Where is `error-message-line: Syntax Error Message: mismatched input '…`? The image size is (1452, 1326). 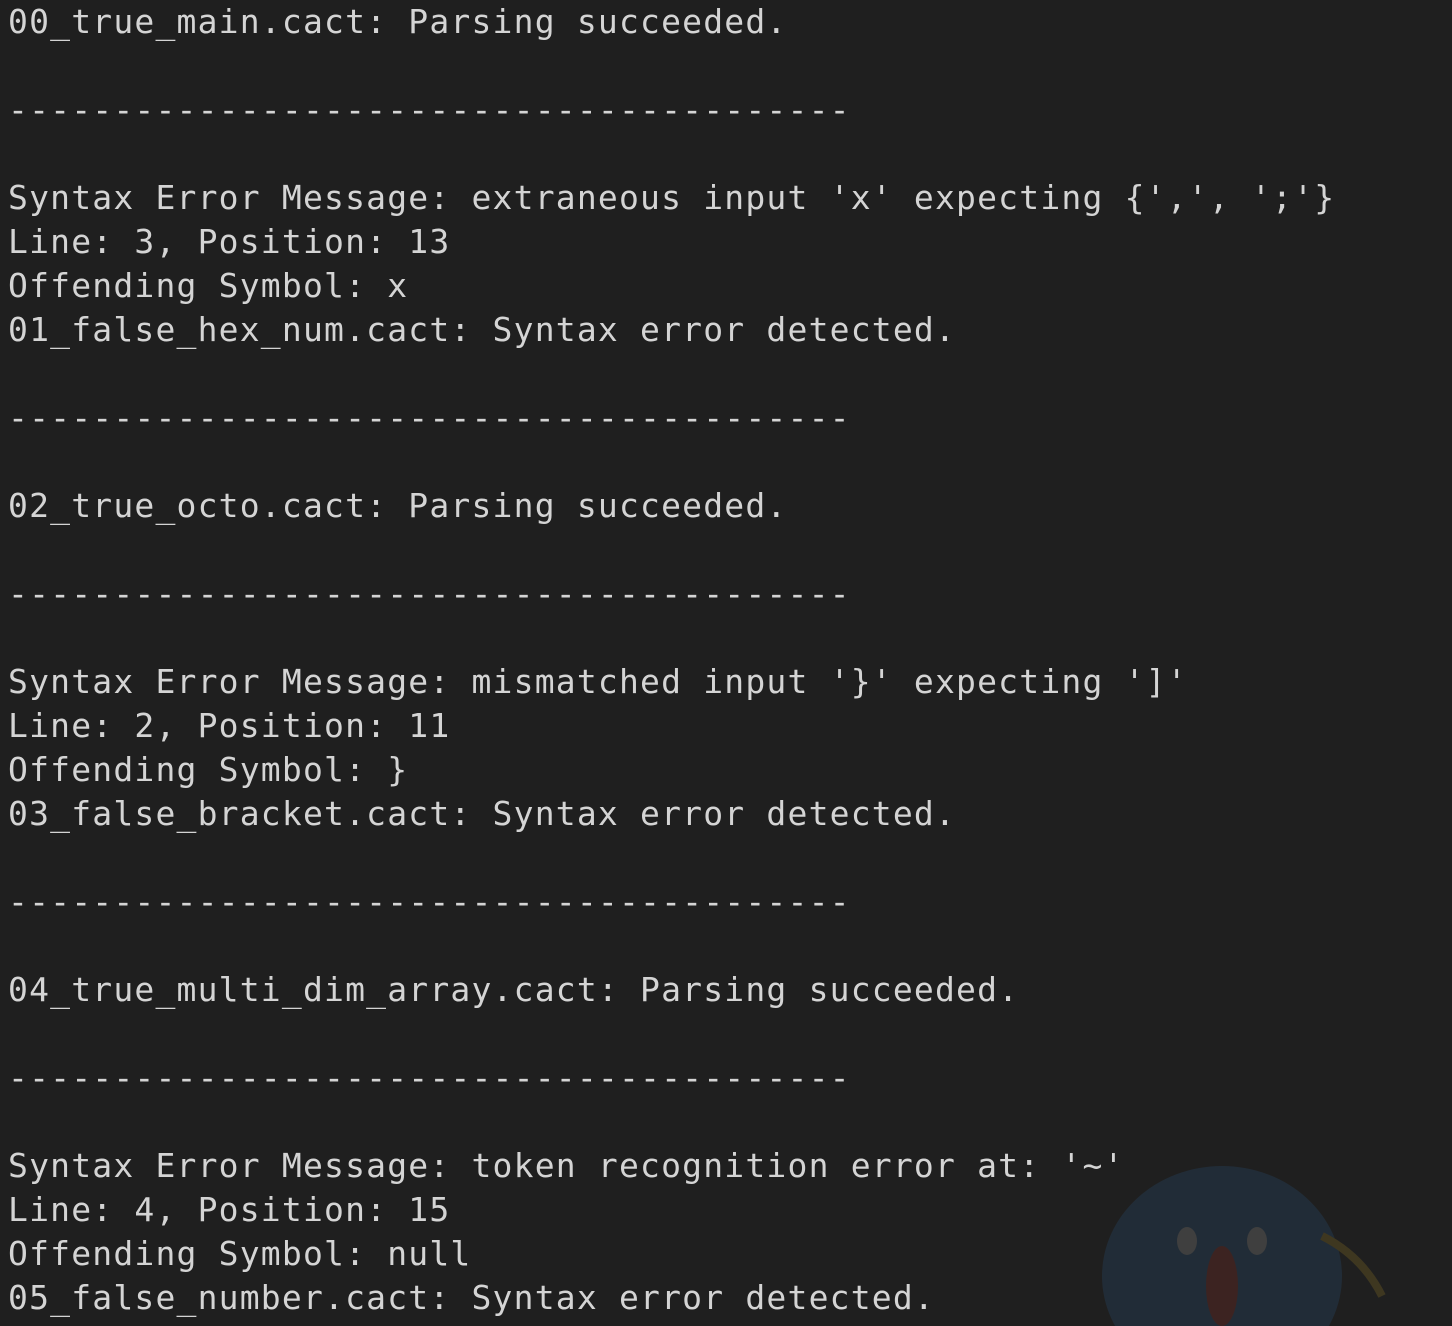
error-message-line: Syntax Error Message: mismatched input '… is located at coordinates (598, 681).